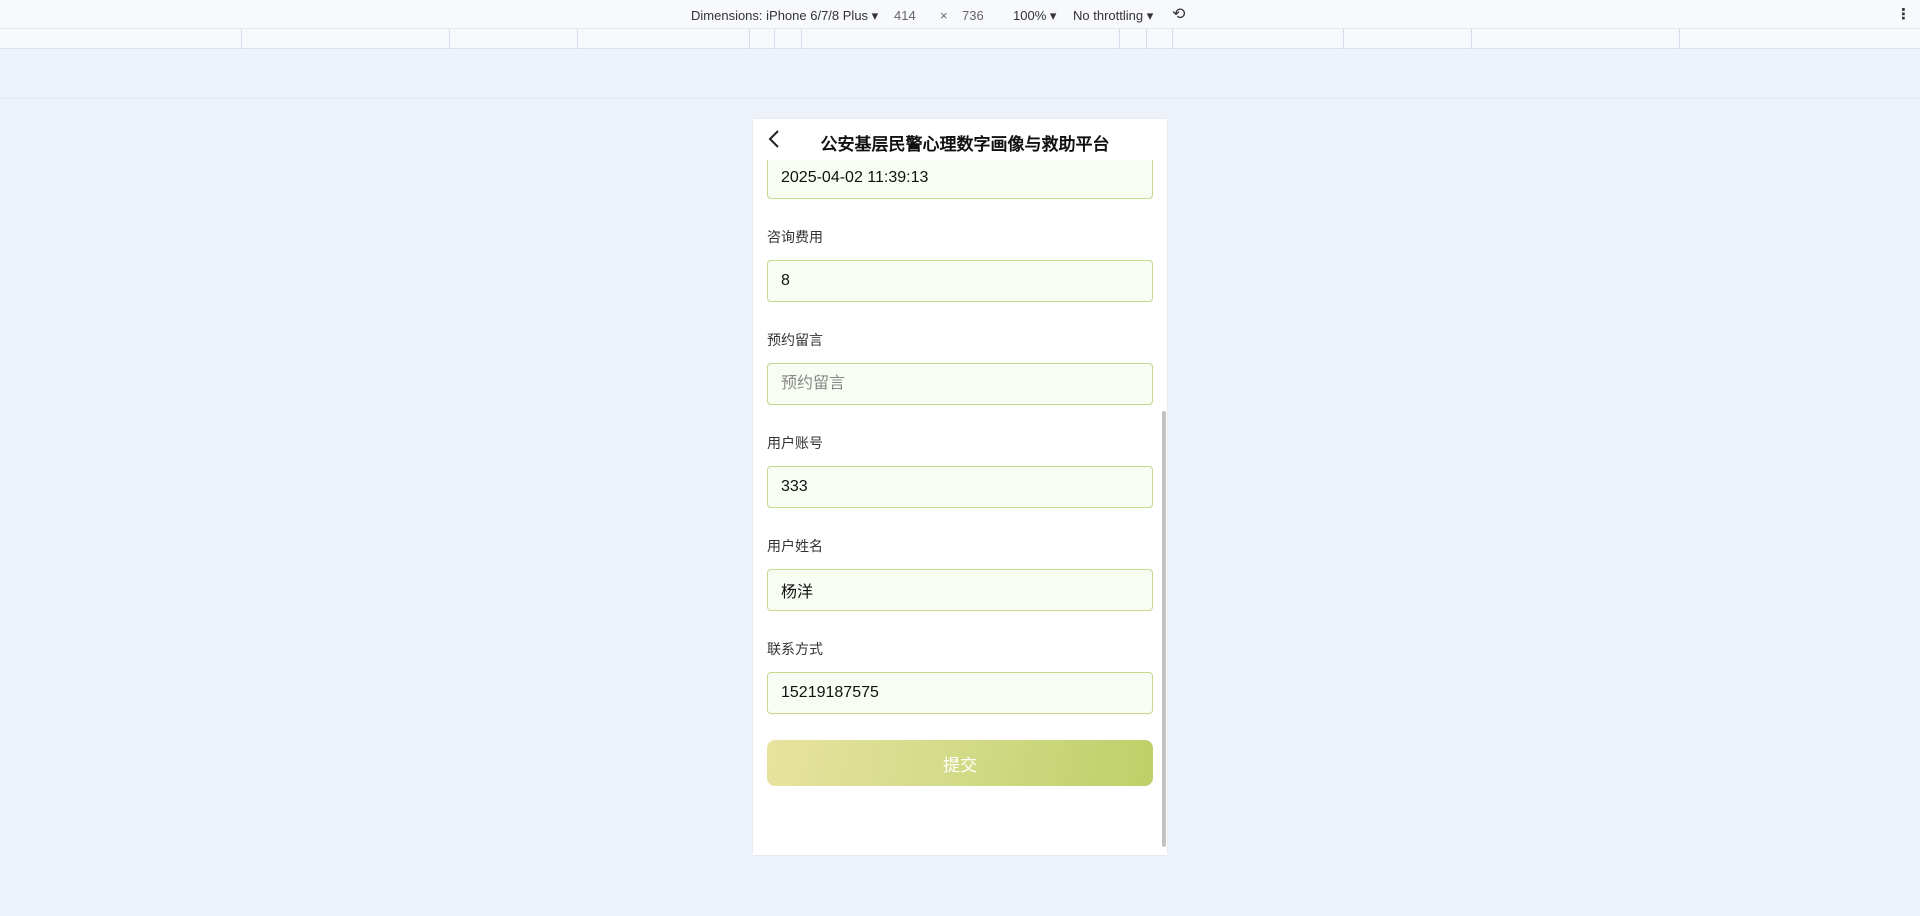 Image resolution: width=1920 pixels, height=916 pixels. I want to click on media-query-ruler, so click(960, 39).